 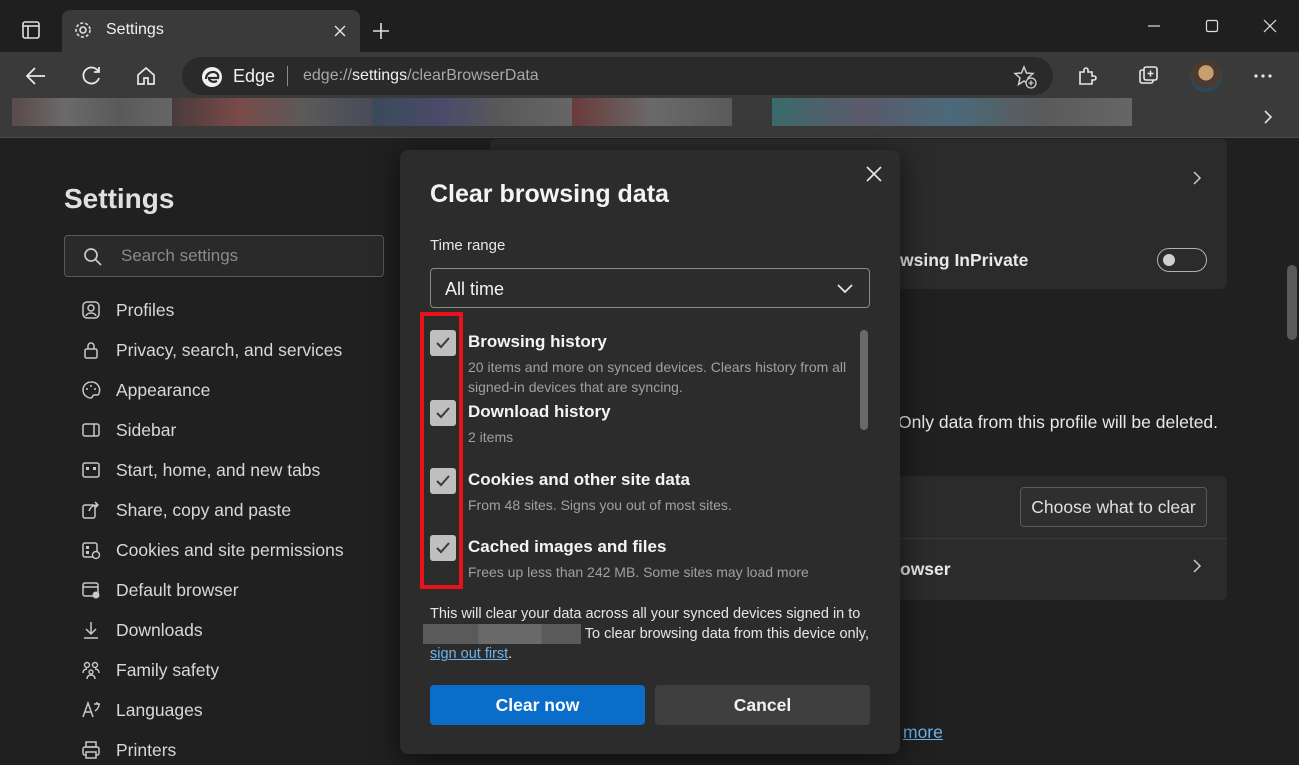 What do you see at coordinates (1292, 302) in the screenshot?
I see `page-scrollbar` at bounding box center [1292, 302].